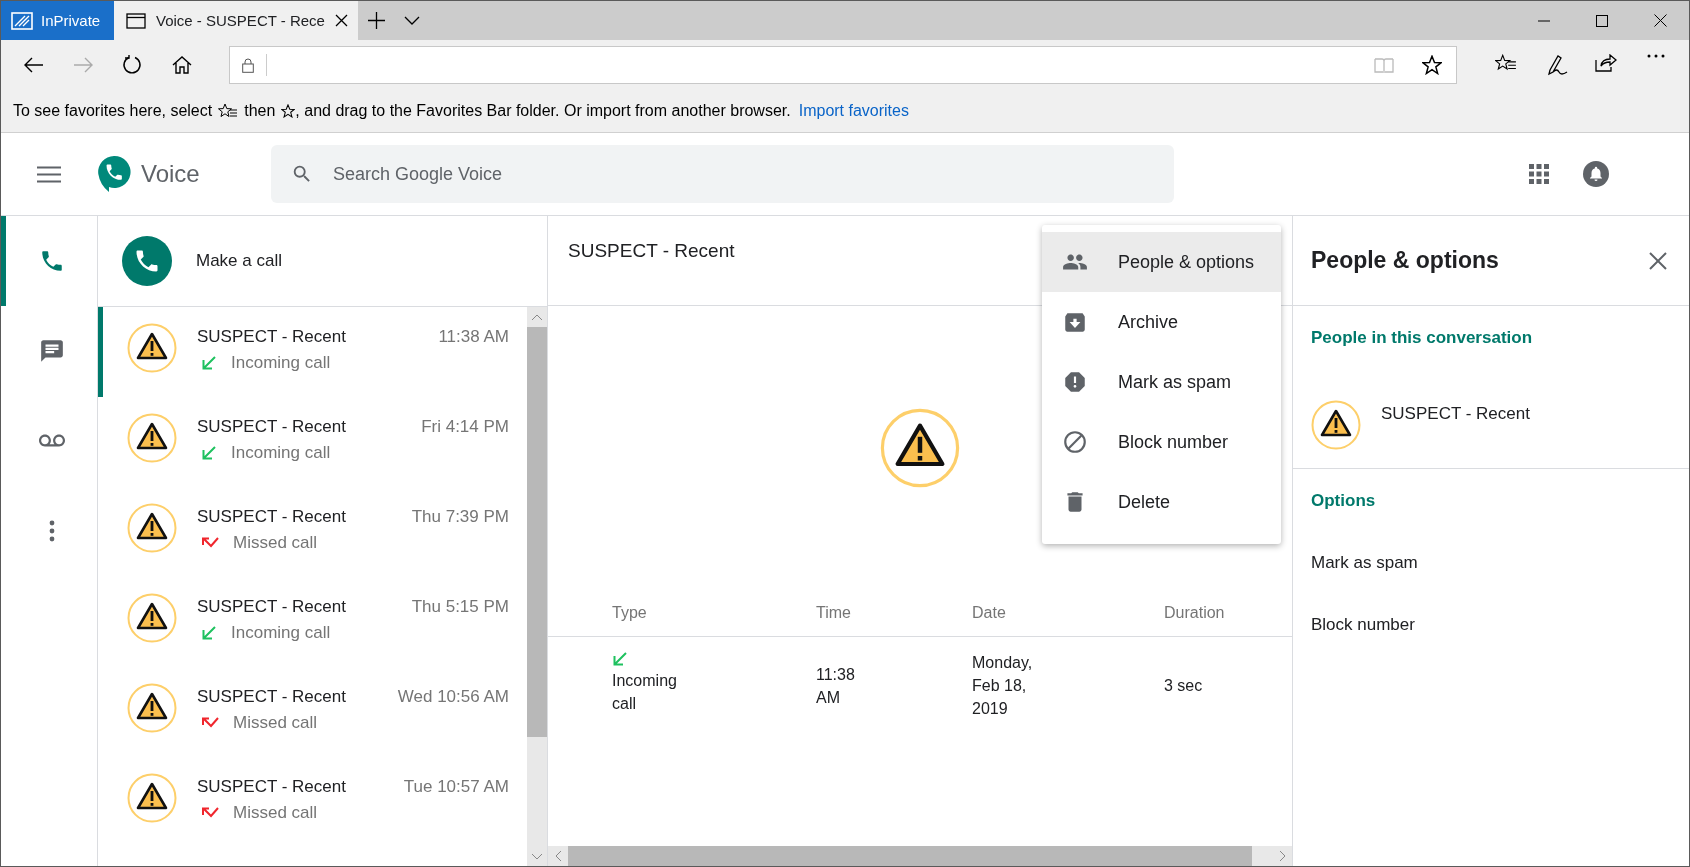  Describe the element at coordinates (453, 696) in the screenshot. I see `call-time: Wed 10:56 AM` at that location.